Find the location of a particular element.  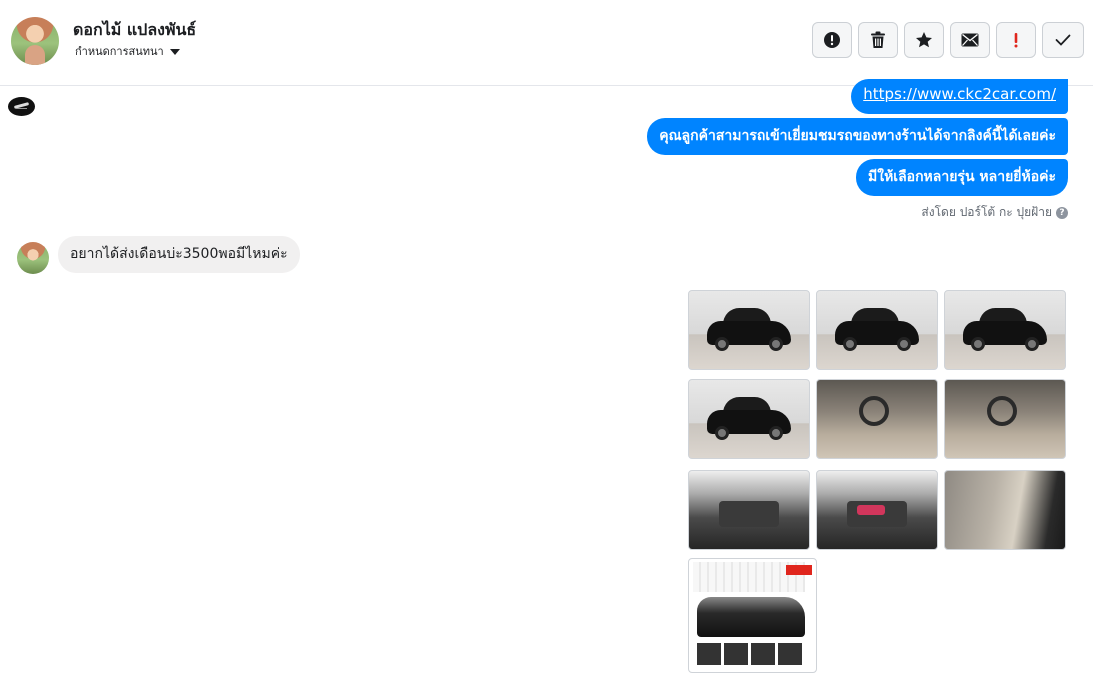

contact-avatar is located at coordinates (35, 41).